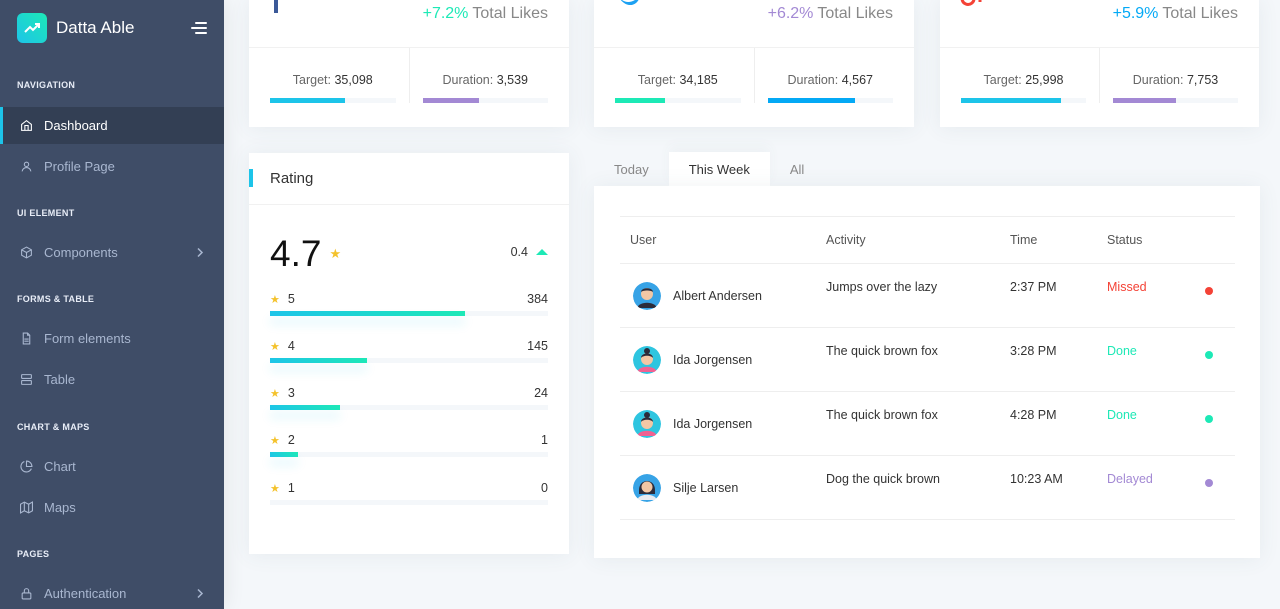 Image resolution: width=1280 pixels, height=609 pixels. I want to click on nav-caption: NAVIGATION, so click(46, 85).